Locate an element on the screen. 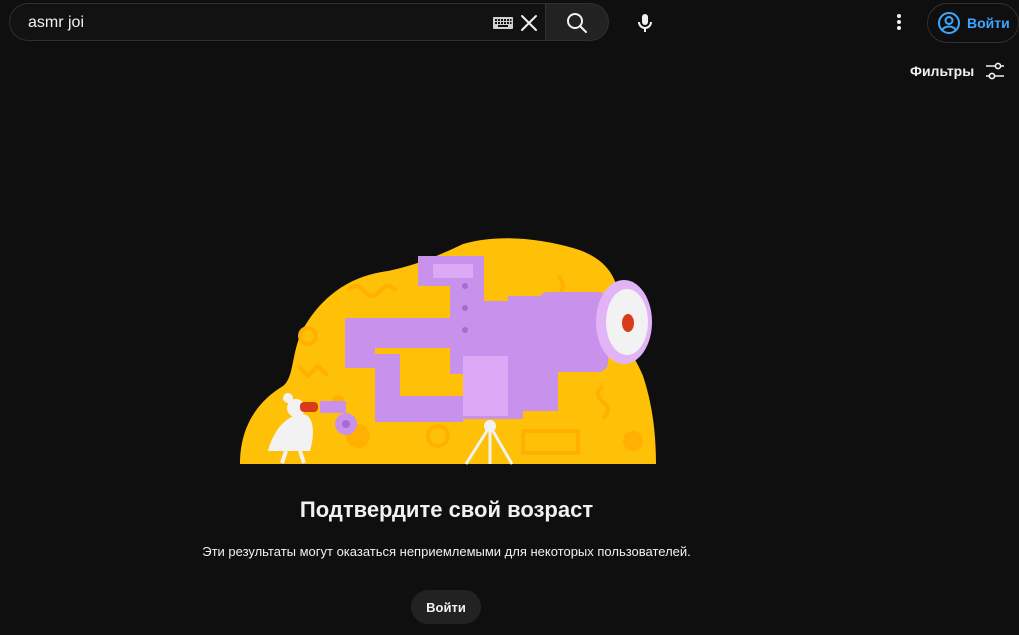 The width and height of the screenshot is (1019, 635). more-options-button is located at coordinates (899, 22).